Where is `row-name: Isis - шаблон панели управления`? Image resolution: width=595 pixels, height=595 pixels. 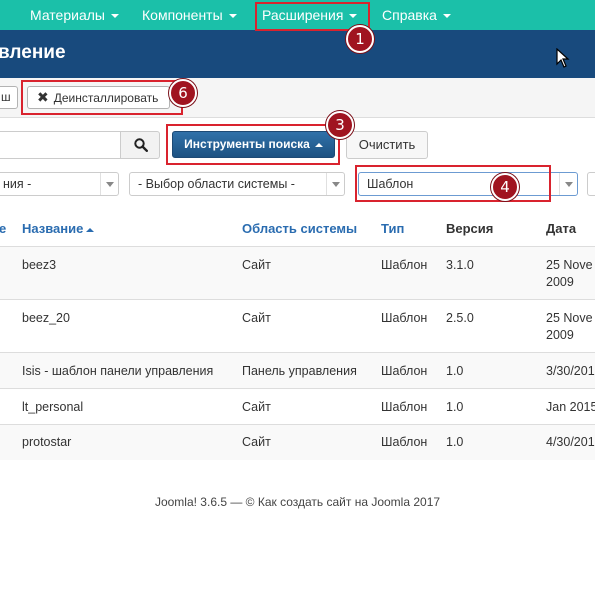
row-name: Isis - шаблон панели управления is located at coordinates (117, 371).